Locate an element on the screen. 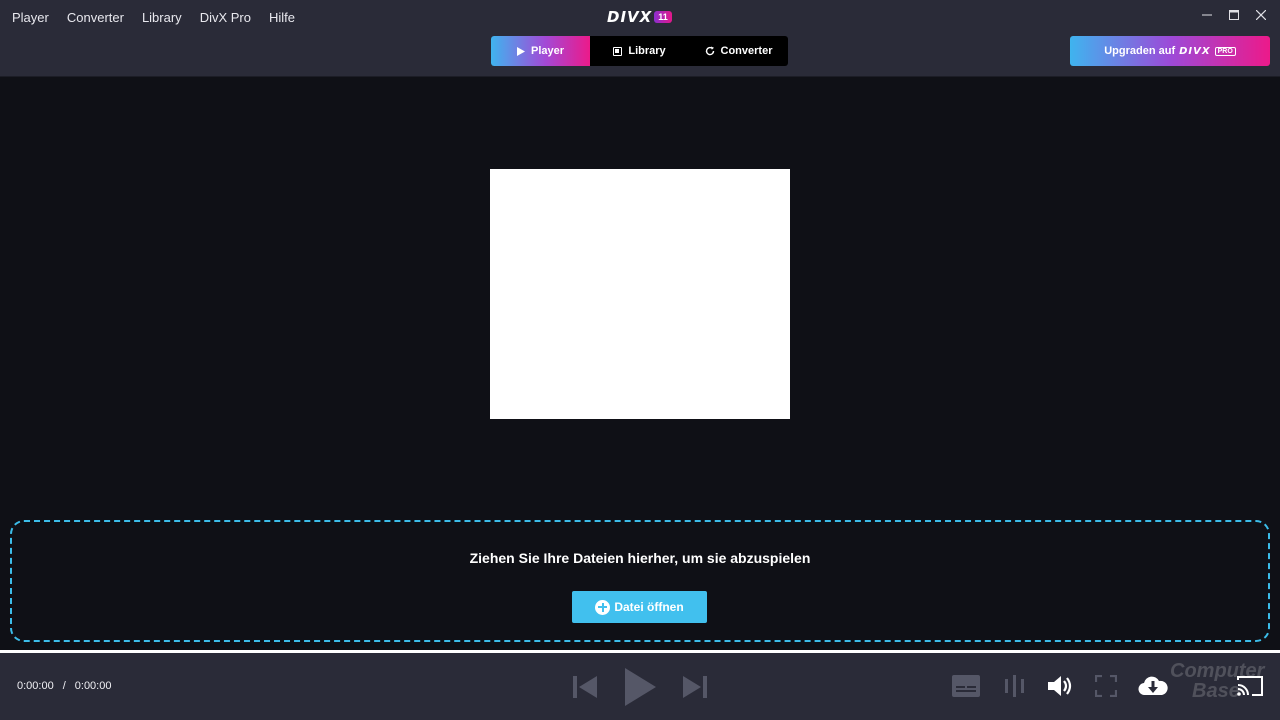  play-button is located at coordinates (640, 687).